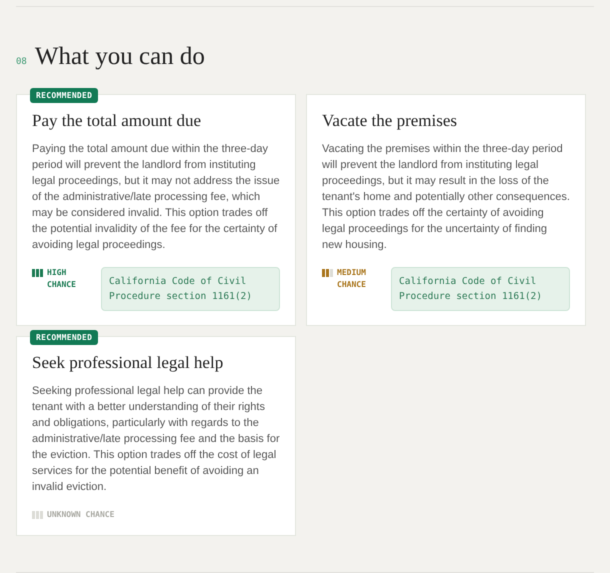 This screenshot has width=610, height=573. I want to click on section-number: 08, so click(21, 62).